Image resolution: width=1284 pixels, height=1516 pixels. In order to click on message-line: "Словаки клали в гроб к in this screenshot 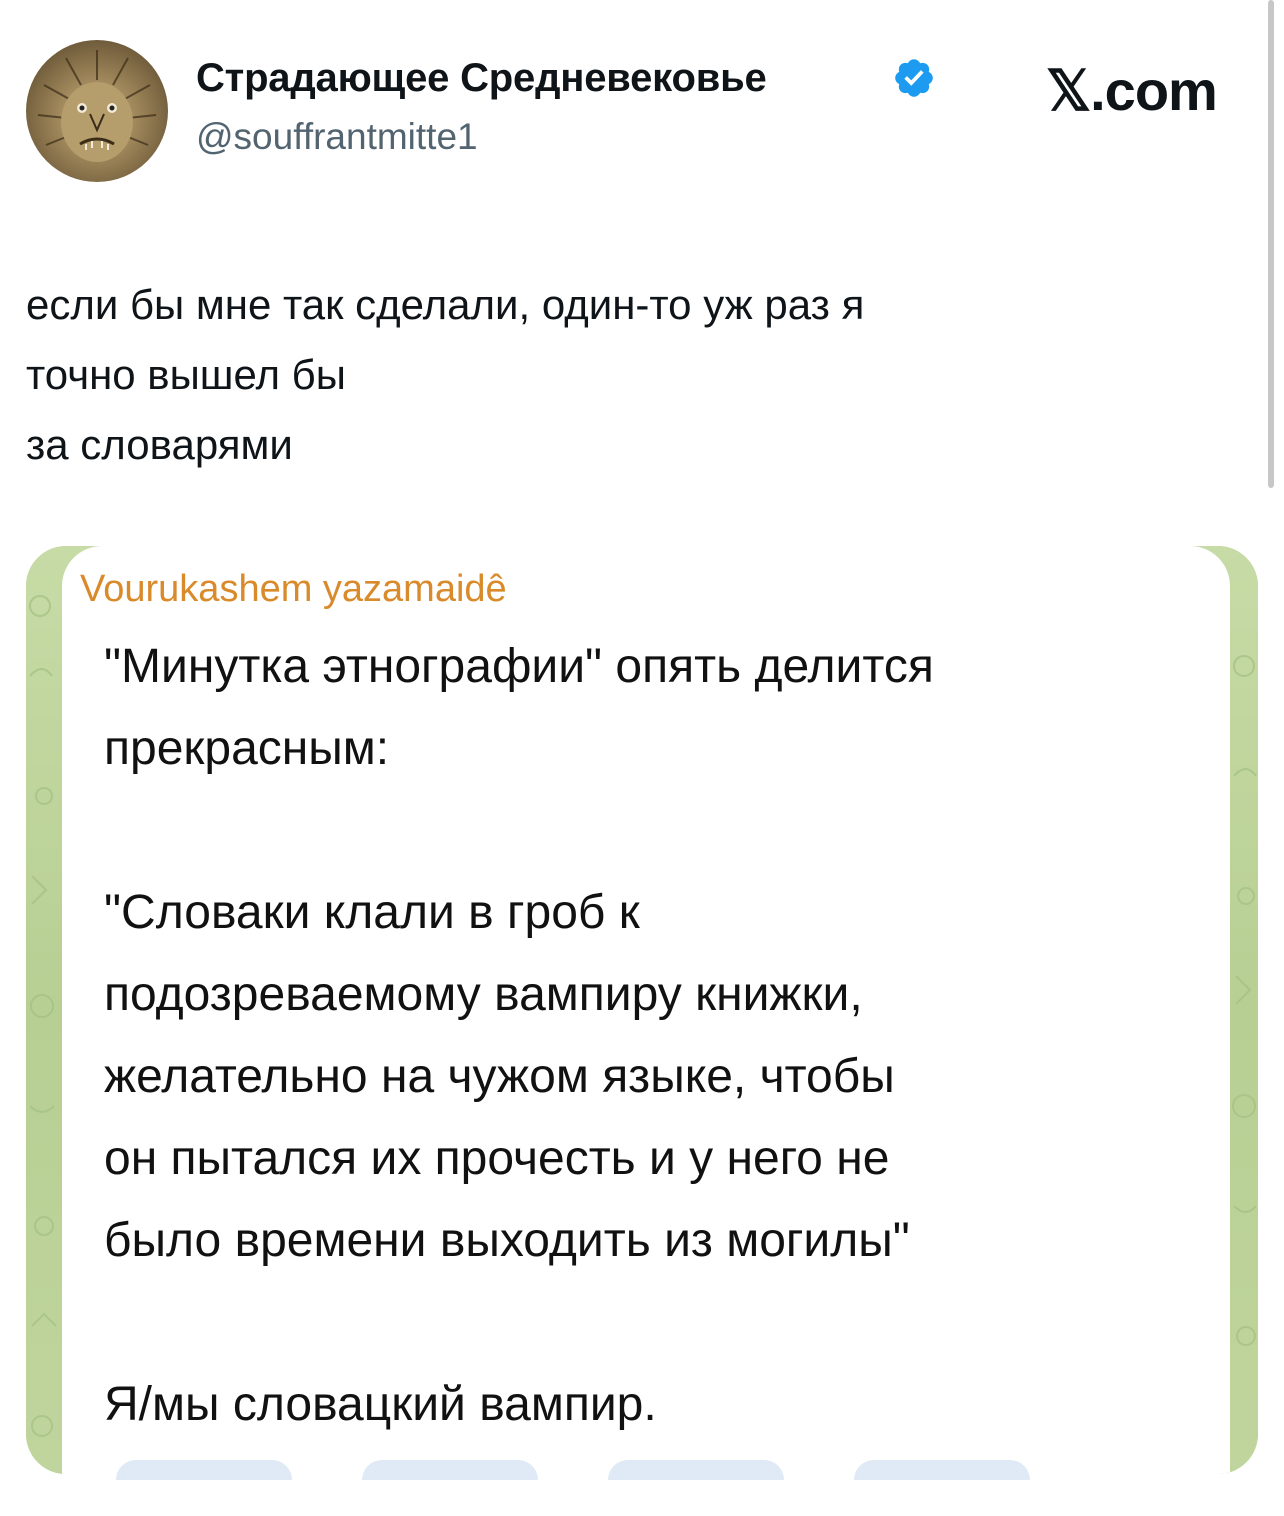, I will do `click(372, 912)`.